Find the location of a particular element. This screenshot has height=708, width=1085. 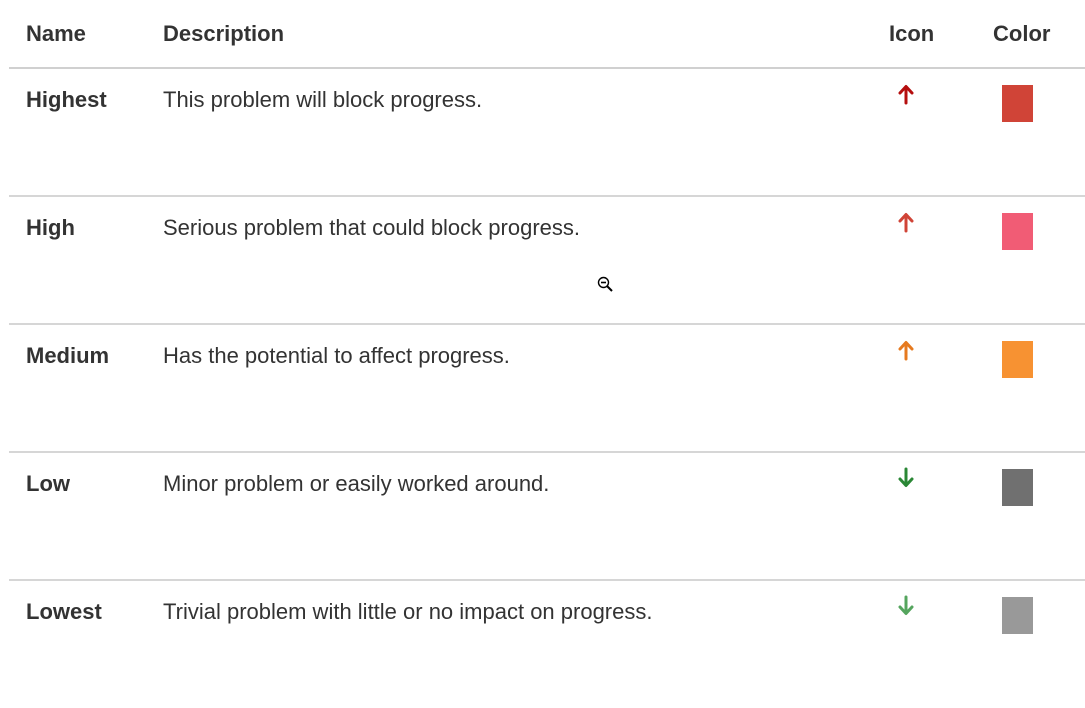

zoom-out-cursor-icon is located at coordinates (605, 284).